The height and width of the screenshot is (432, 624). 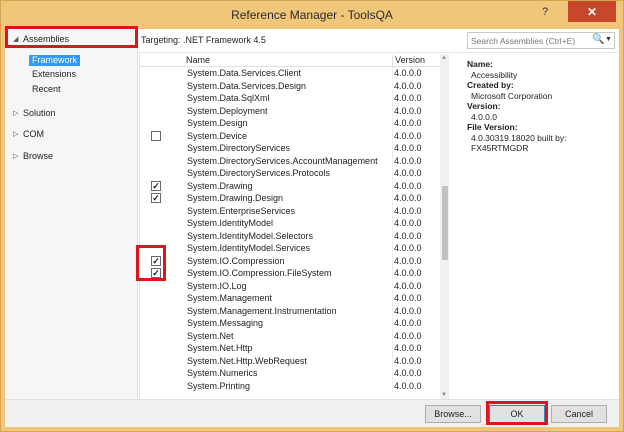 I want to click on table-row: System.DirectoryServices 4.0.0.0, so click(x=290, y=148).